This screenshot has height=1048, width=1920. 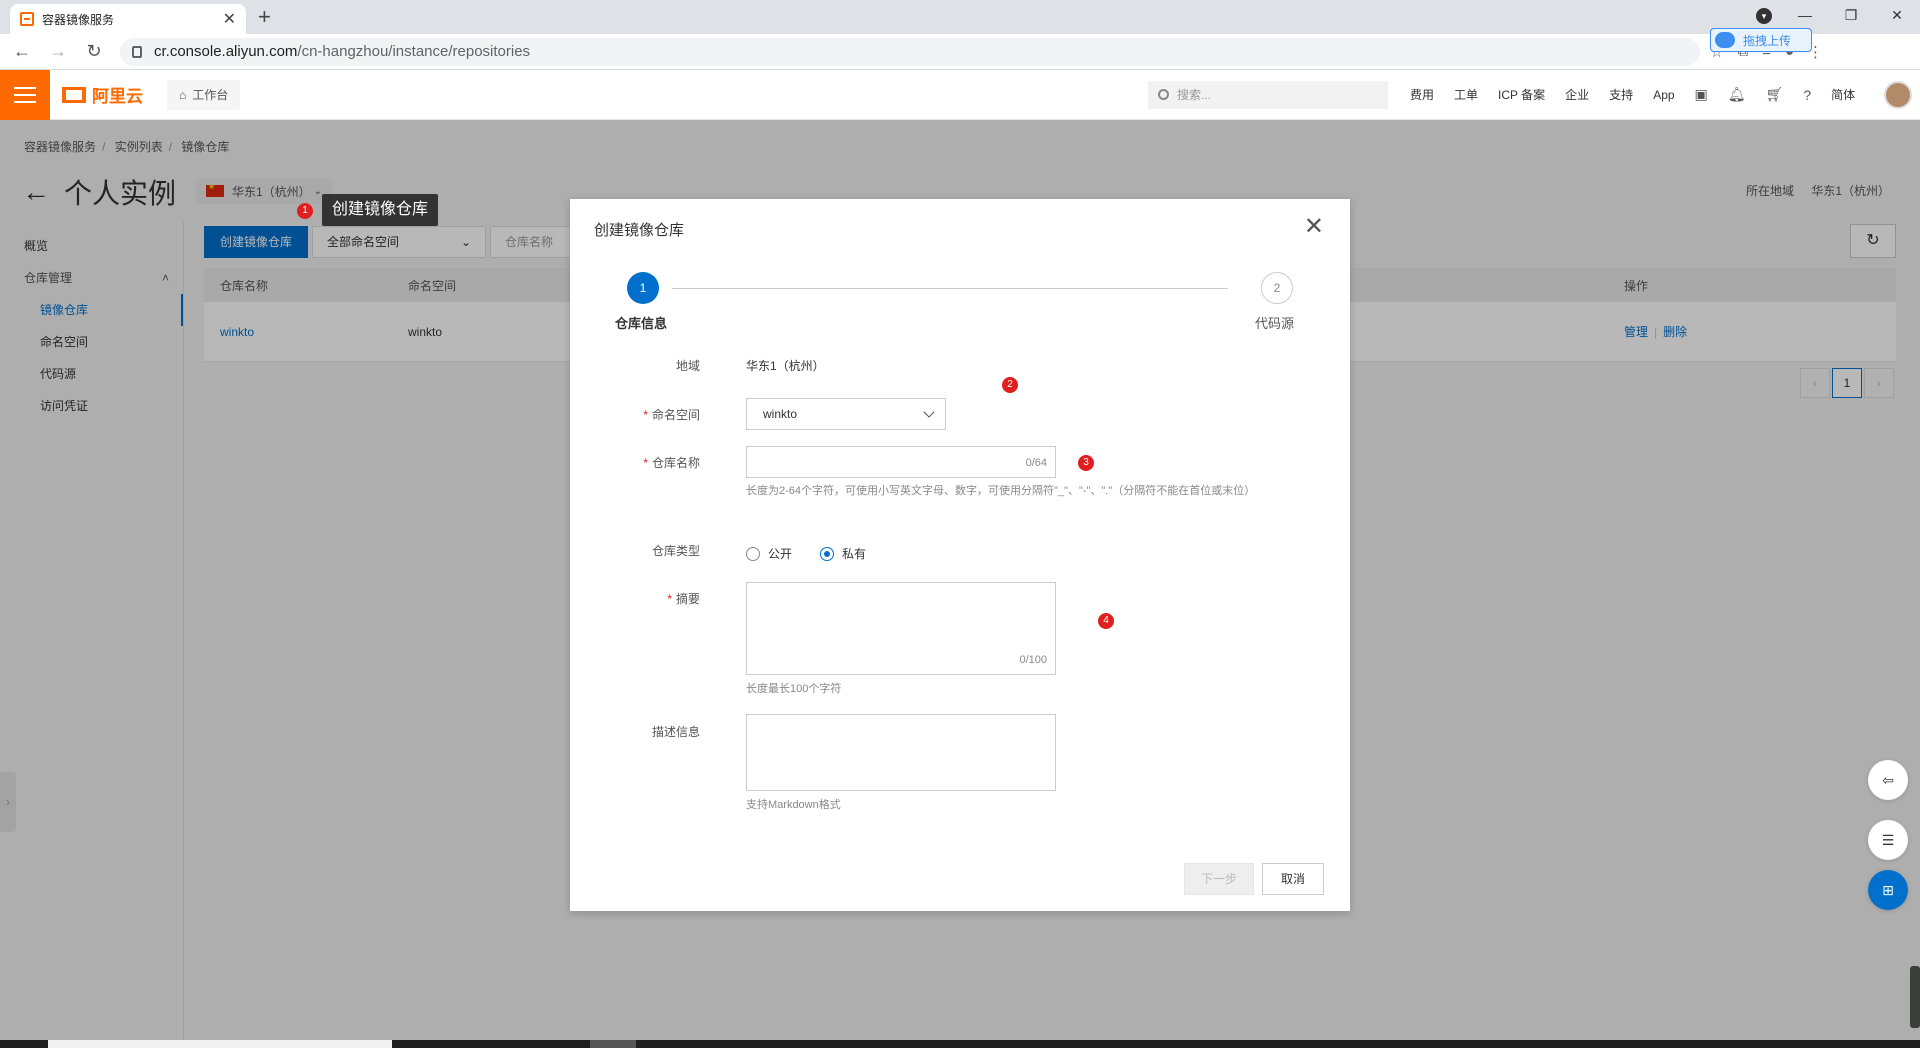 I want to click on namespace-label-text: 命名空间, so click(x=675, y=415).